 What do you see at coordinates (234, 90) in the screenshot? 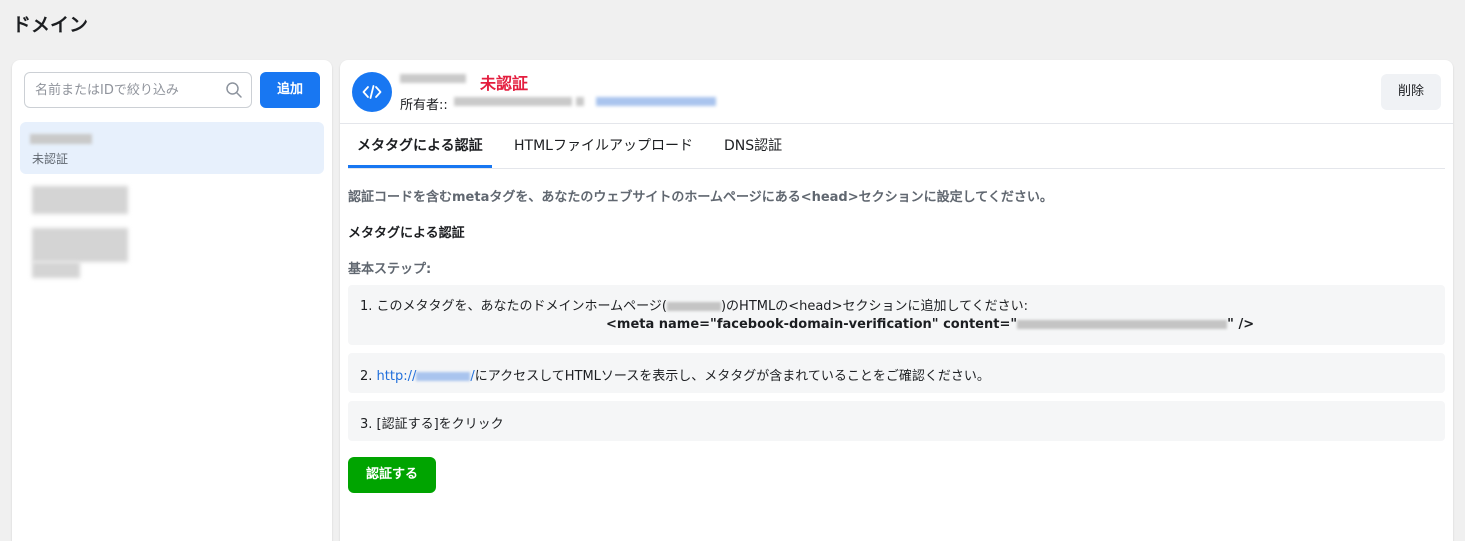
I see `search-icon` at bounding box center [234, 90].